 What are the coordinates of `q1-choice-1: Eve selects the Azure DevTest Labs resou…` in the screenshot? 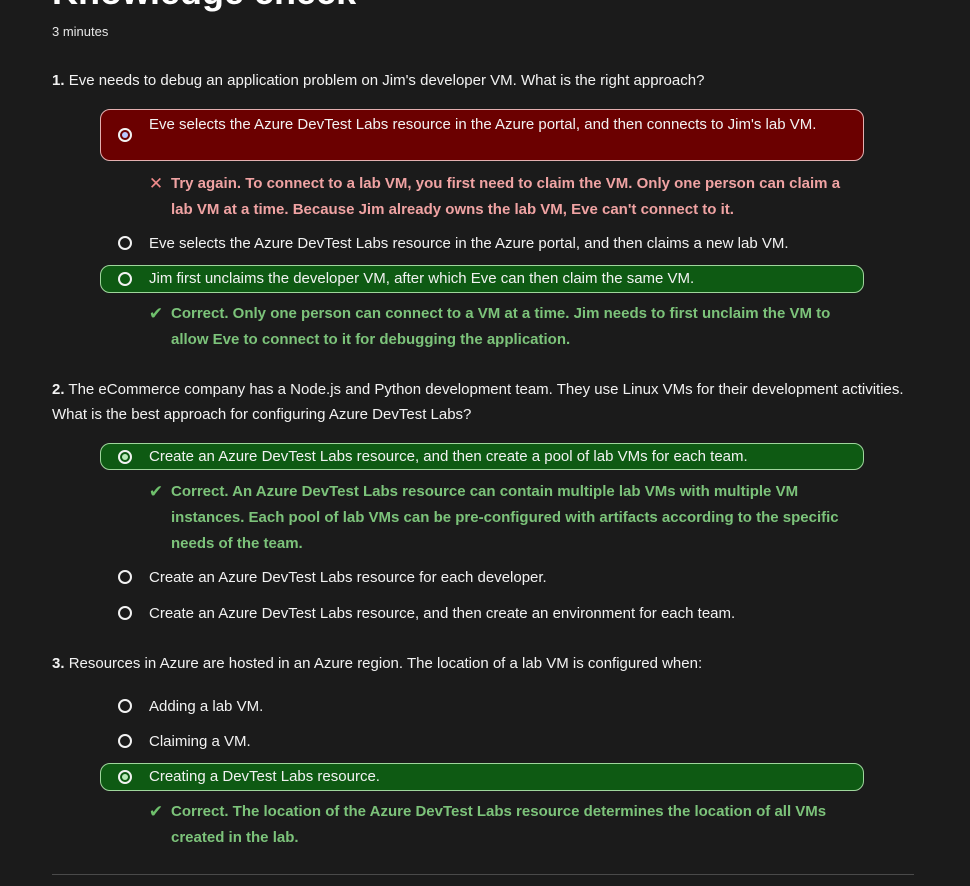 It's located at (482, 135).